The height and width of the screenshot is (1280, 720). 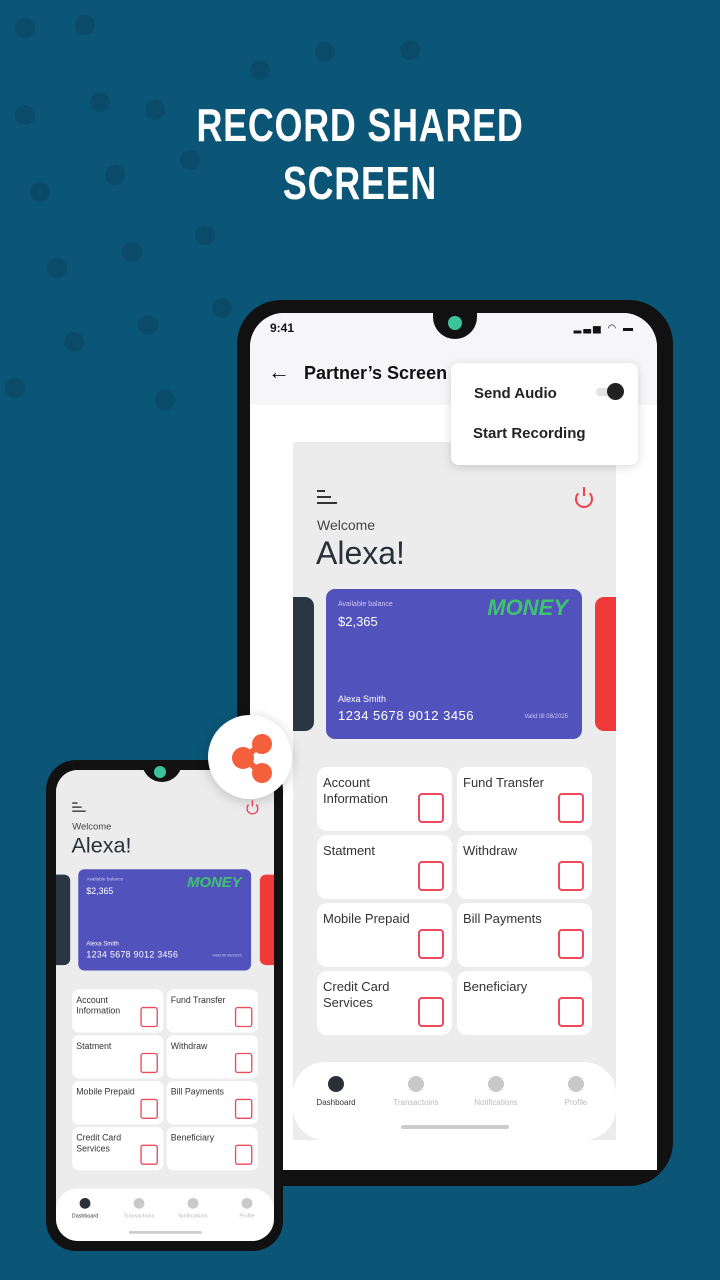 I want to click on share-button, so click(x=250, y=757).